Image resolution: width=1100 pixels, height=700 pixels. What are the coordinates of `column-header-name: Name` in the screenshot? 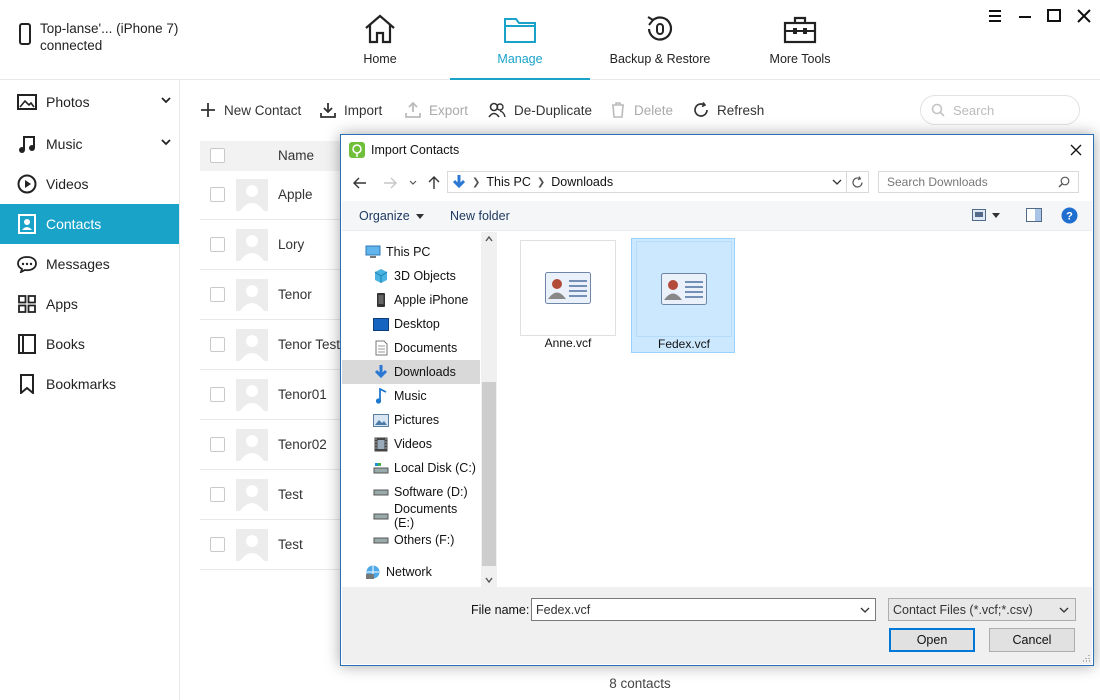 It's located at (296, 155).